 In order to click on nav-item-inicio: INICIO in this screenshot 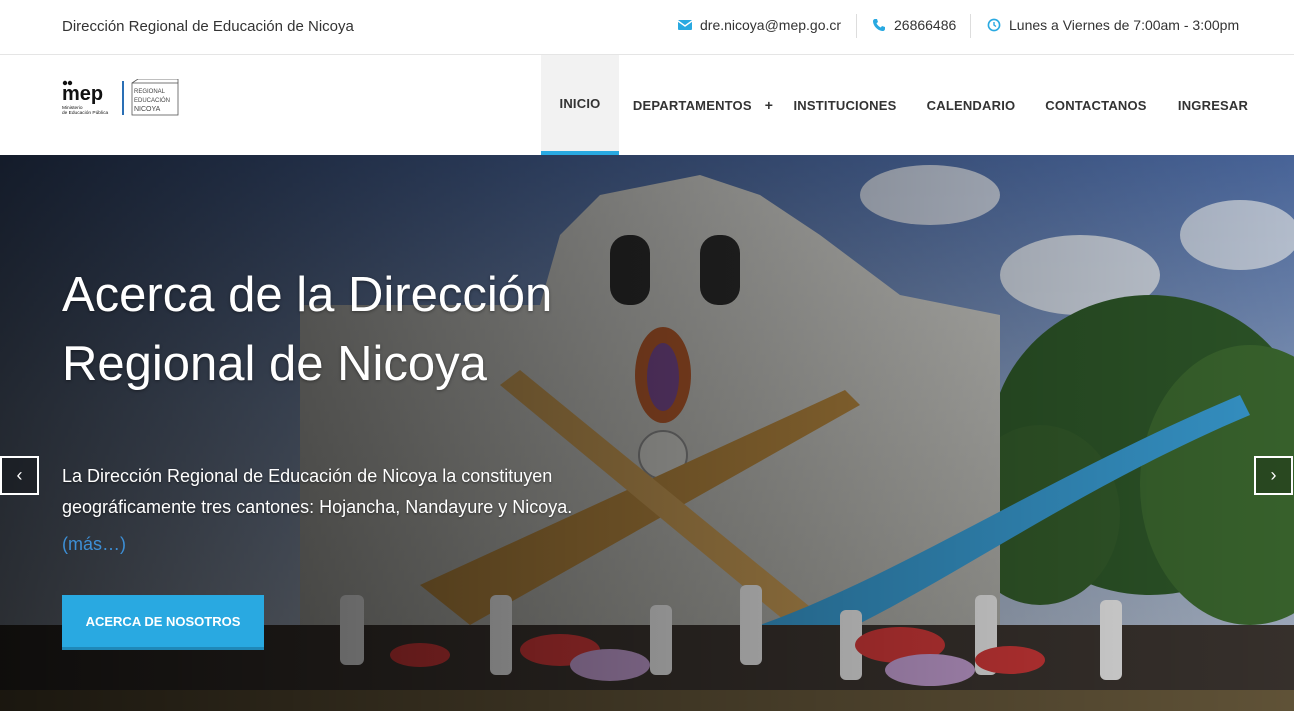, I will do `click(580, 105)`.